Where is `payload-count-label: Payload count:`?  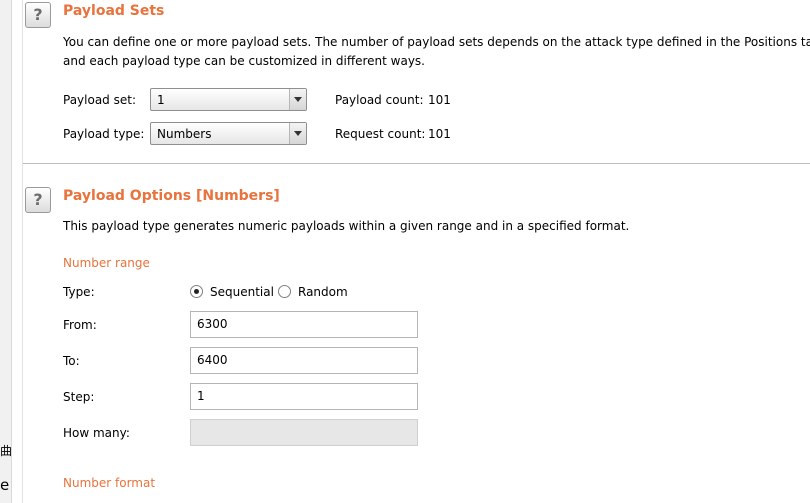 payload-count-label: Payload count: is located at coordinates (379, 100).